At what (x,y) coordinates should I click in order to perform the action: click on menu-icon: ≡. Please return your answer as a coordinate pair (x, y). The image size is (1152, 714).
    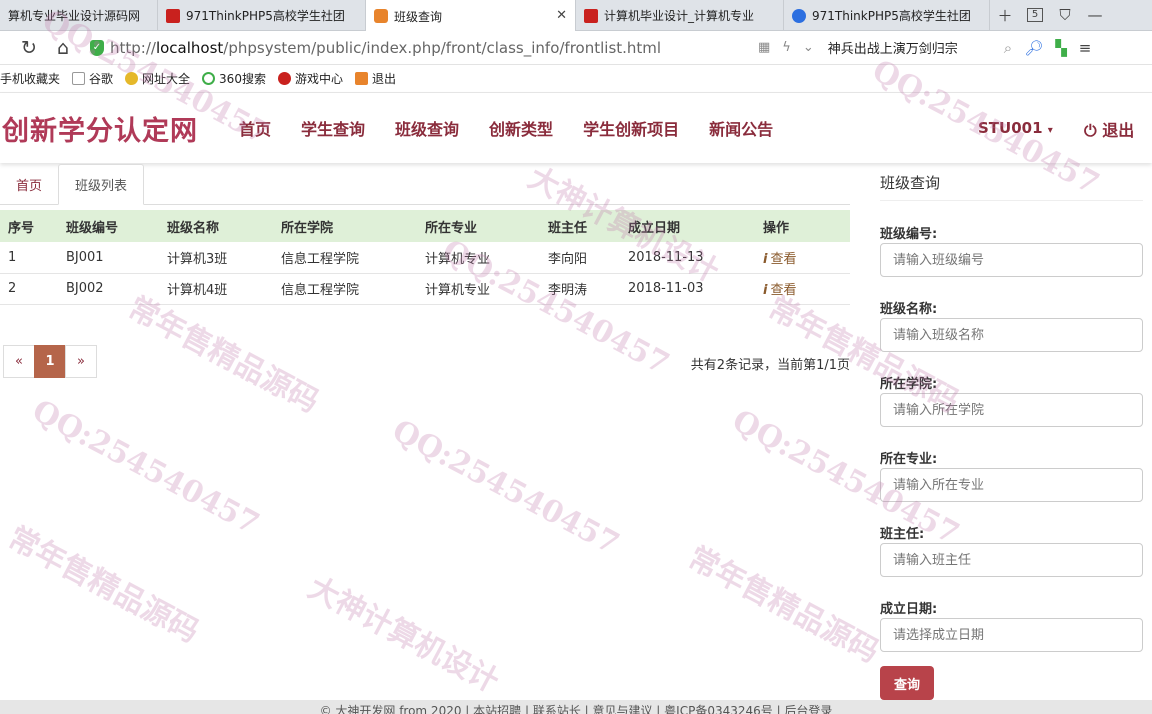
    Looking at the image, I should click on (1085, 48).